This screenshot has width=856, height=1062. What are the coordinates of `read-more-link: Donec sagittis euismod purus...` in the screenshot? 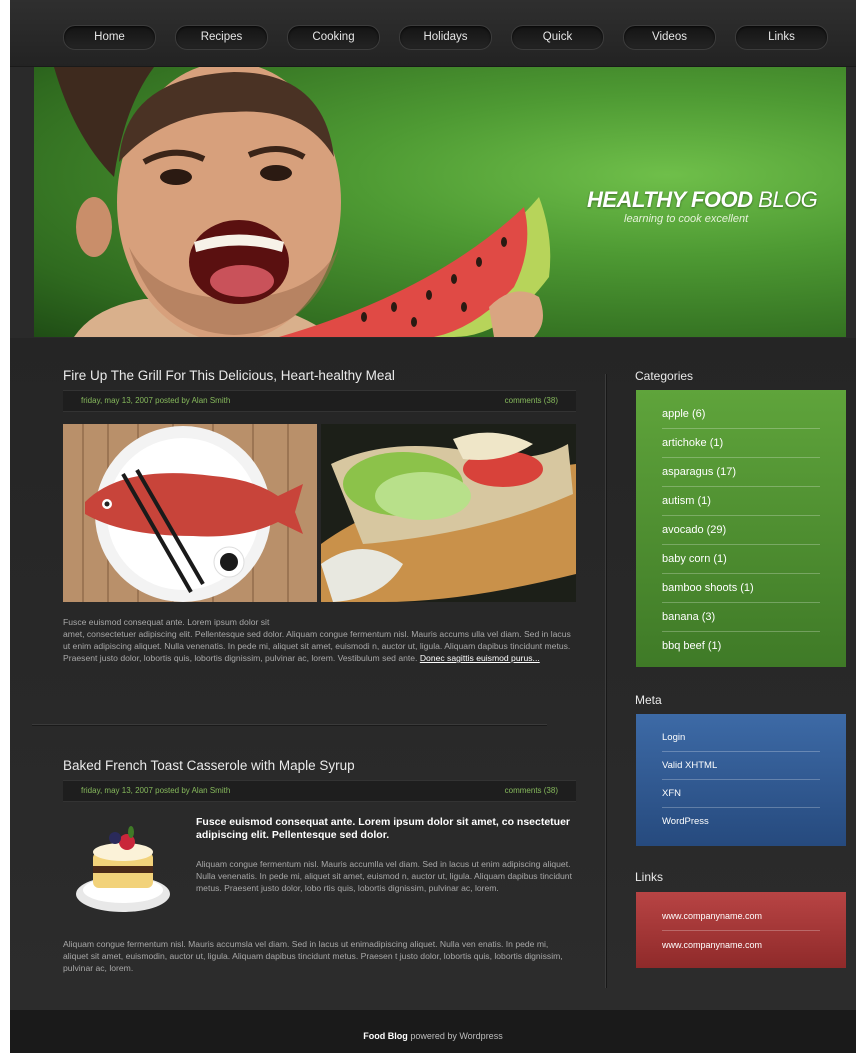 It's located at (480, 658).